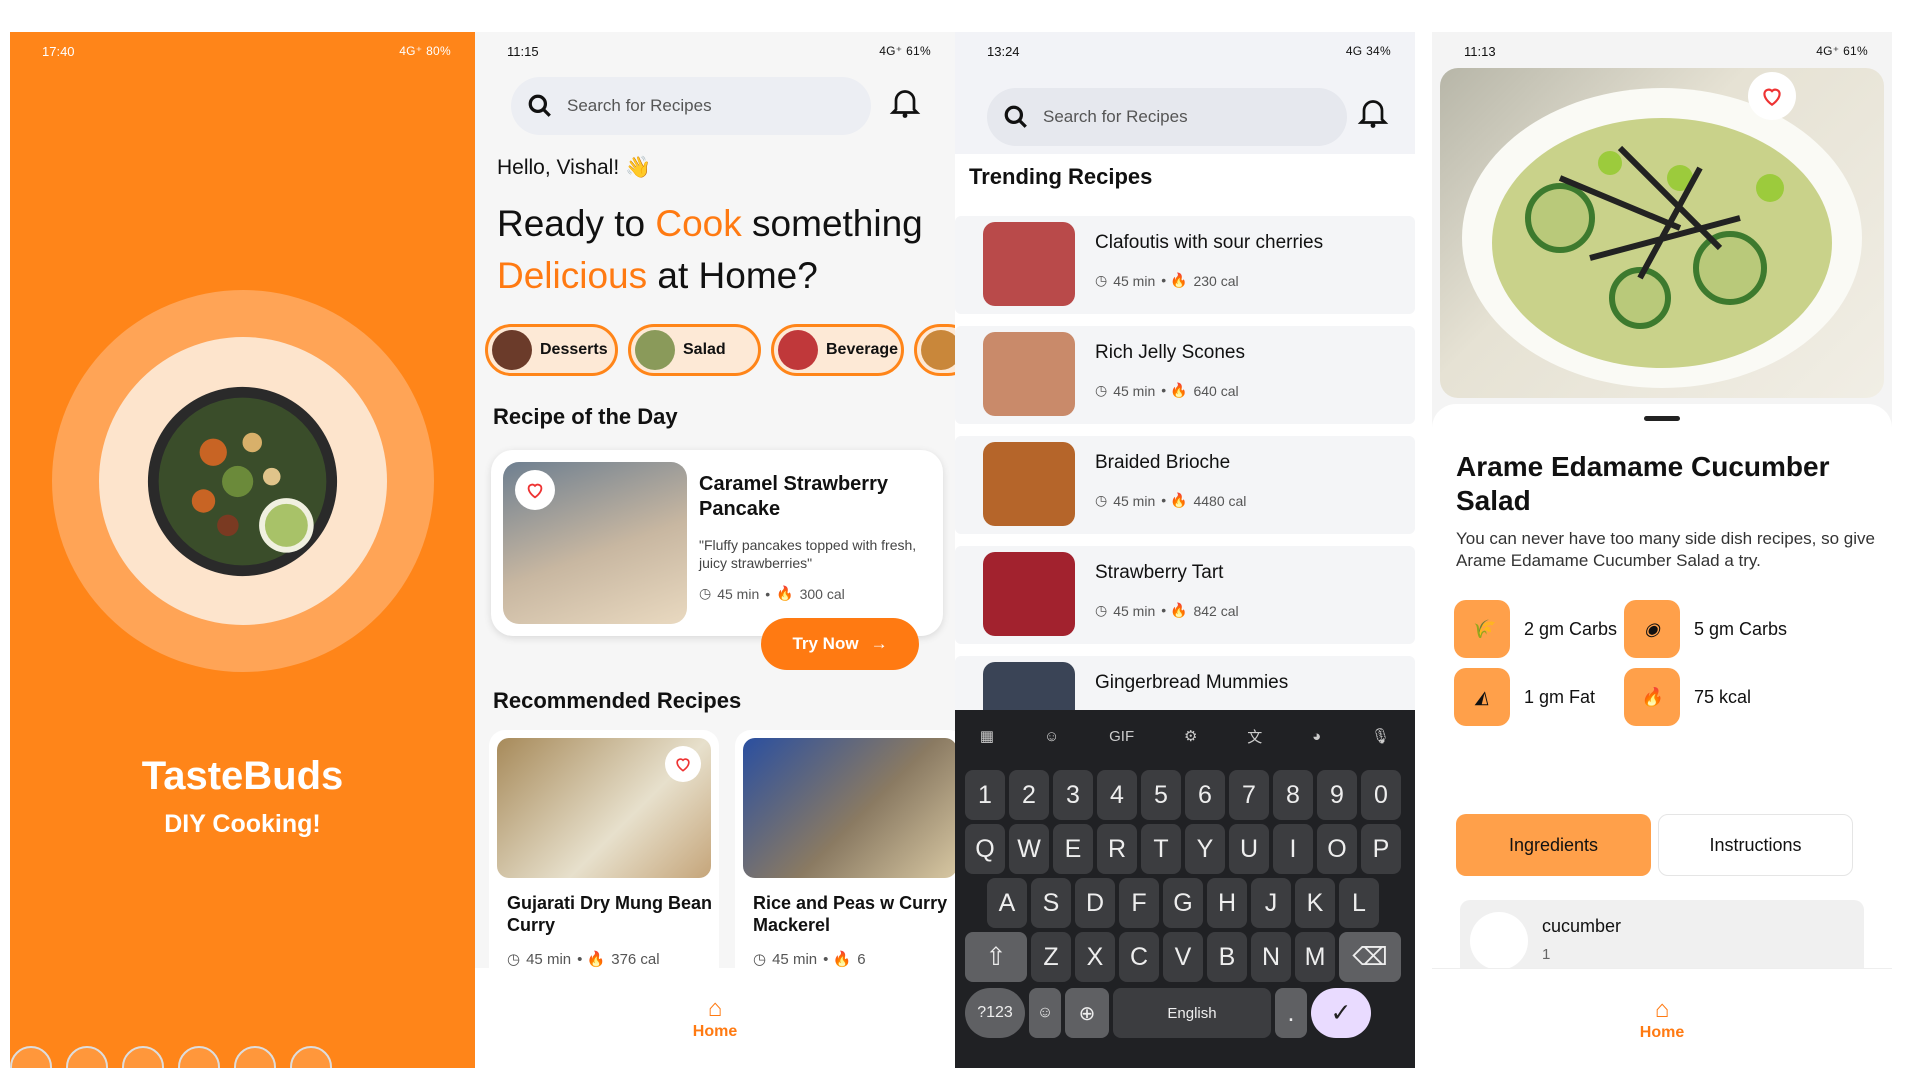 This screenshot has height=1080, width=1920. Describe the element at coordinates (1045, 1013) in the screenshot. I see `emoji-key: ☺` at that location.